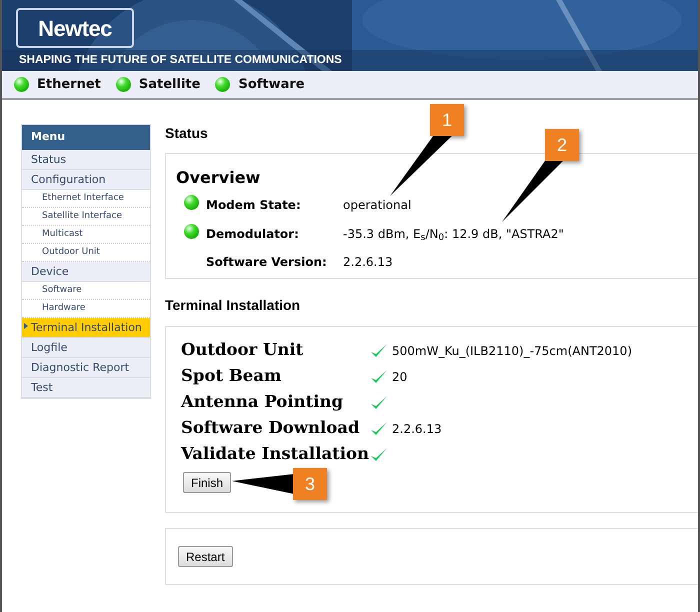 The height and width of the screenshot is (612, 700). Describe the element at coordinates (377, 205) in the screenshot. I see `field-value: operational` at that location.